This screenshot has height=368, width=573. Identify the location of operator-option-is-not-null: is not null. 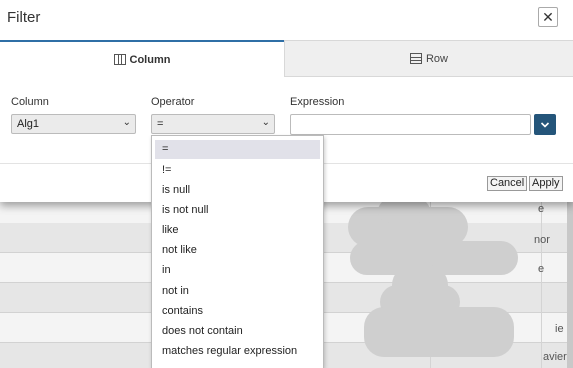
(237, 210).